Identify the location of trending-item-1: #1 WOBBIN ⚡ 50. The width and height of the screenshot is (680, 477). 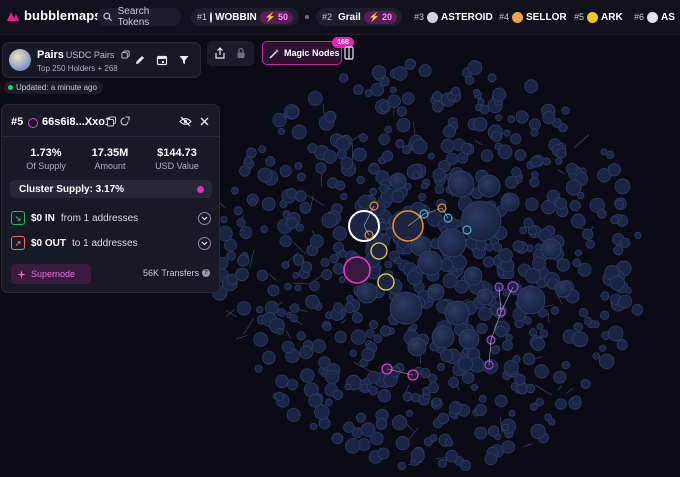
(245, 17).